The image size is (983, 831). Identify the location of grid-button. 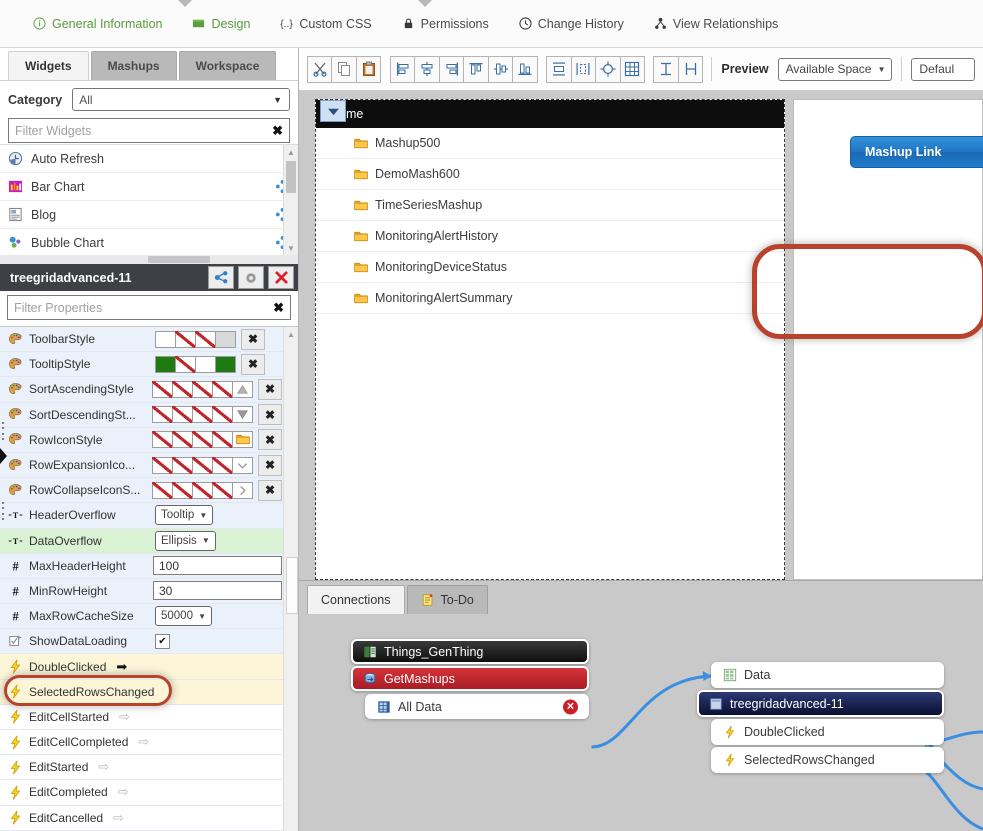
(632, 69).